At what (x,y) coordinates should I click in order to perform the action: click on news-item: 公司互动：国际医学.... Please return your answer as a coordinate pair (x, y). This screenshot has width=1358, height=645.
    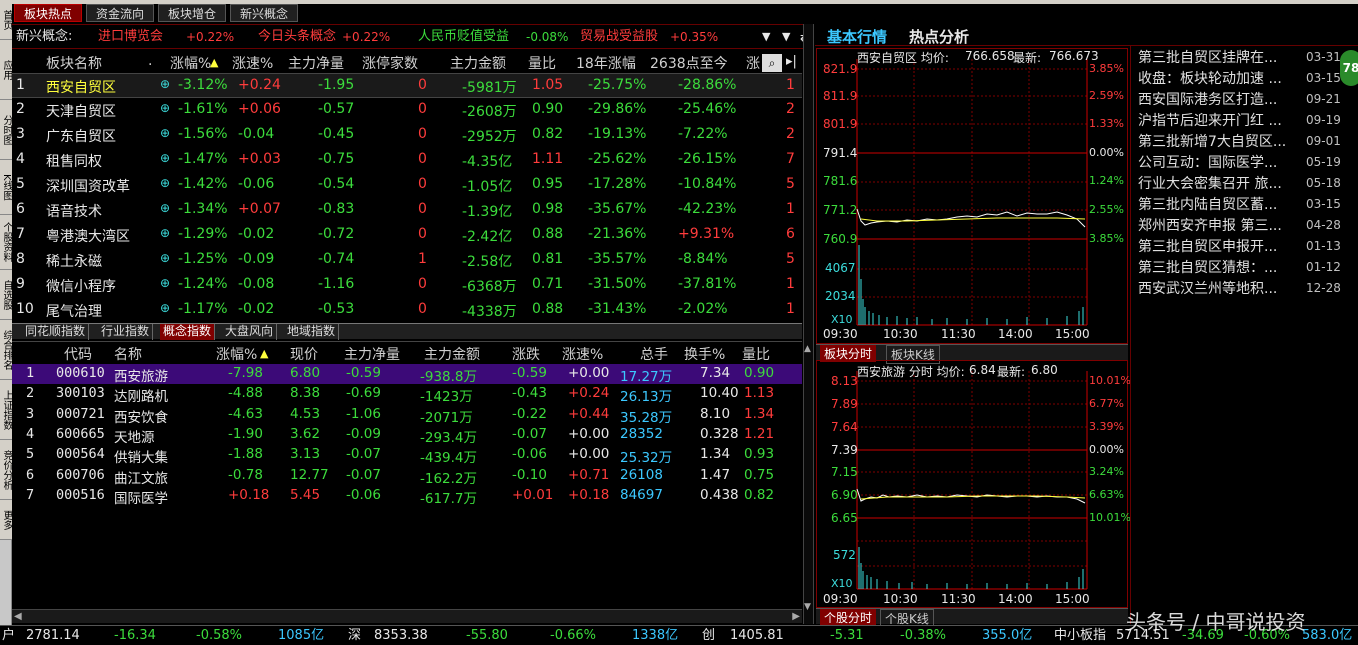
    Looking at the image, I should click on (1228, 162).